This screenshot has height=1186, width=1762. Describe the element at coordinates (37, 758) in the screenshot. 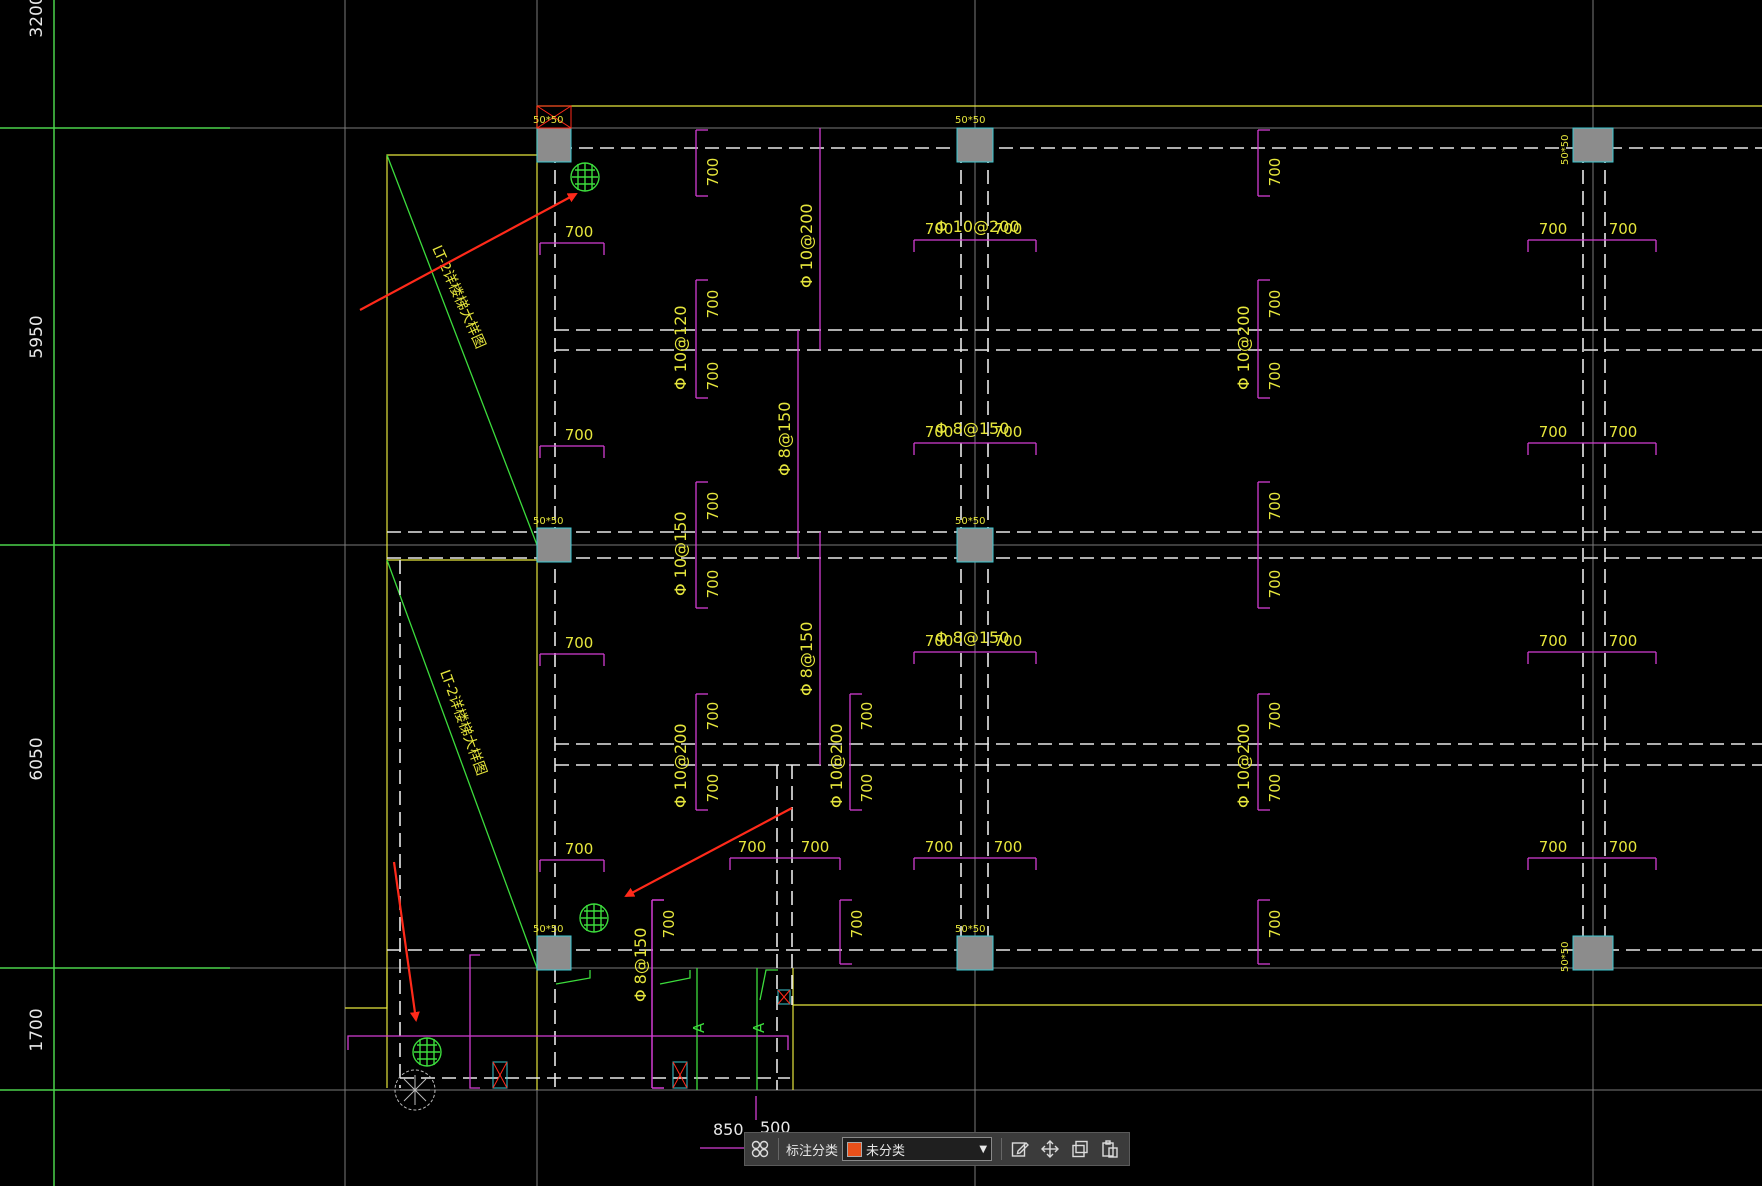

I see `dim-6050: 6050` at that location.